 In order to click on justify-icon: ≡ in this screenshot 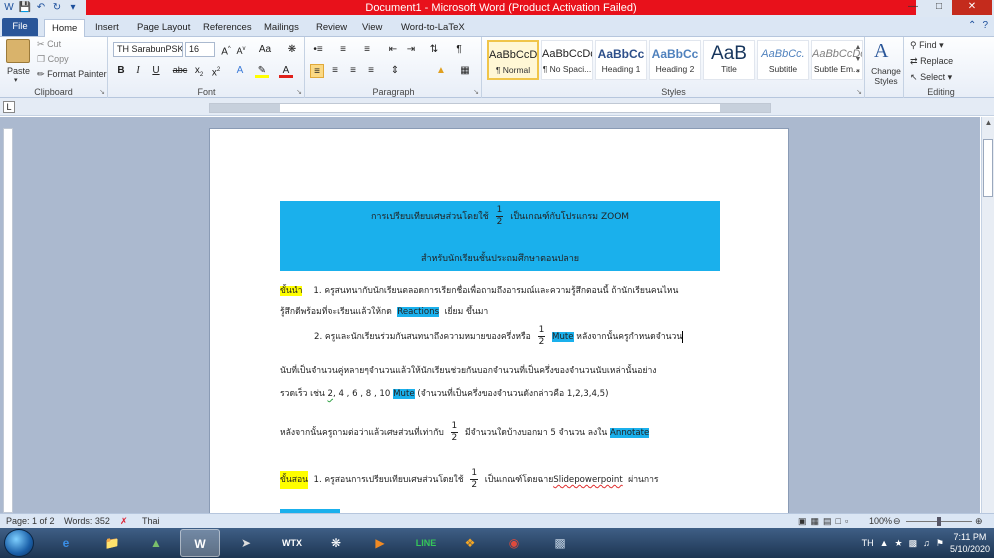, I will do `click(371, 71)`.